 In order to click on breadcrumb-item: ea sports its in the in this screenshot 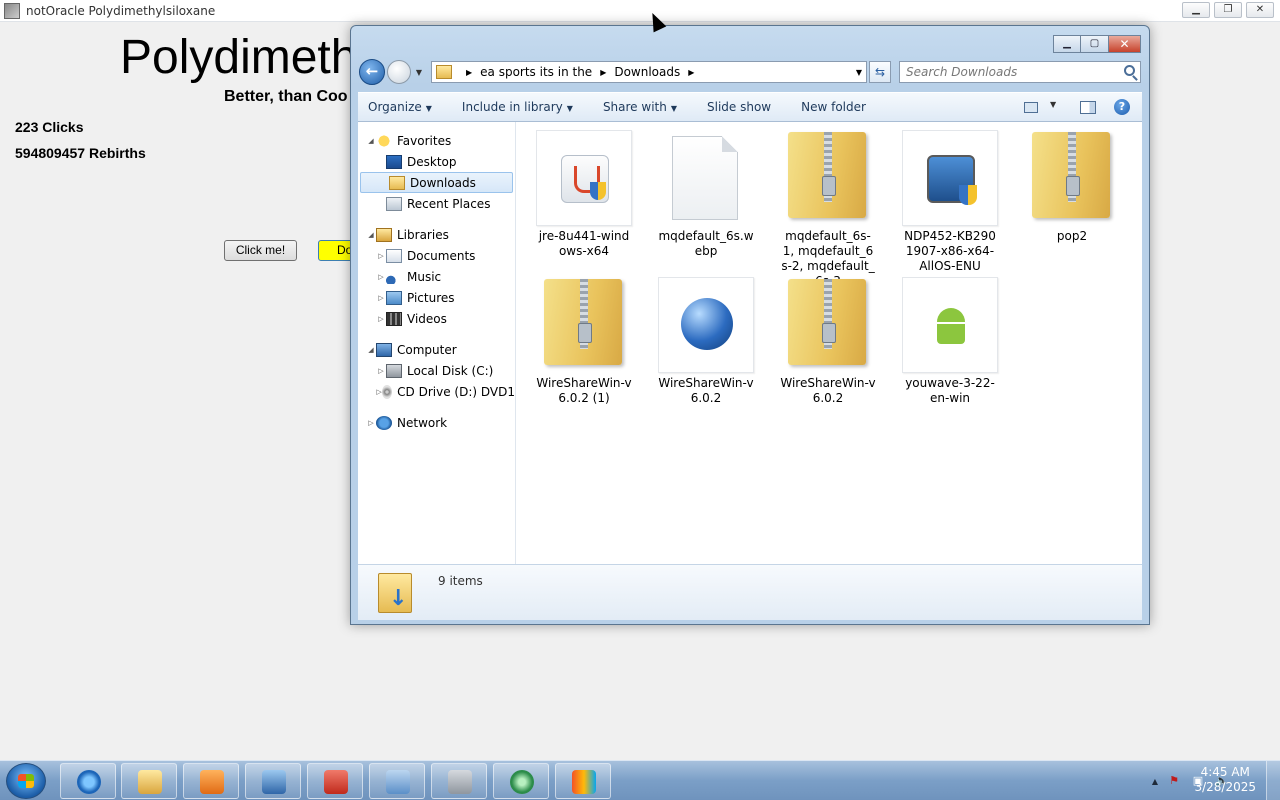, I will do `click(536, 72)`.